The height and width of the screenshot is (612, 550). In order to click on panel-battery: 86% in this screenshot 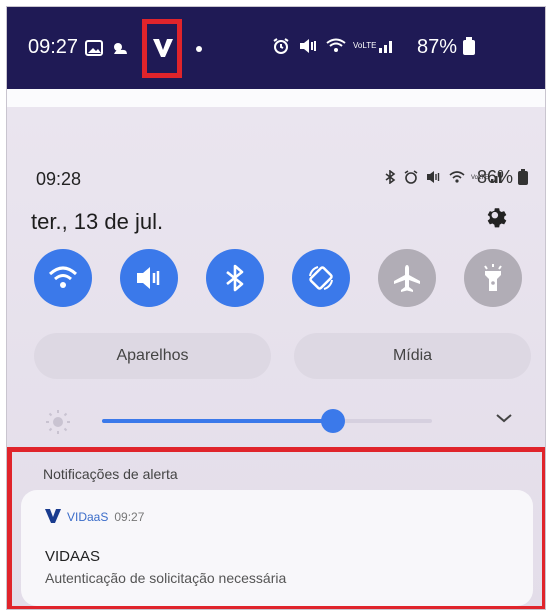, I will do `click(503, 177)`.